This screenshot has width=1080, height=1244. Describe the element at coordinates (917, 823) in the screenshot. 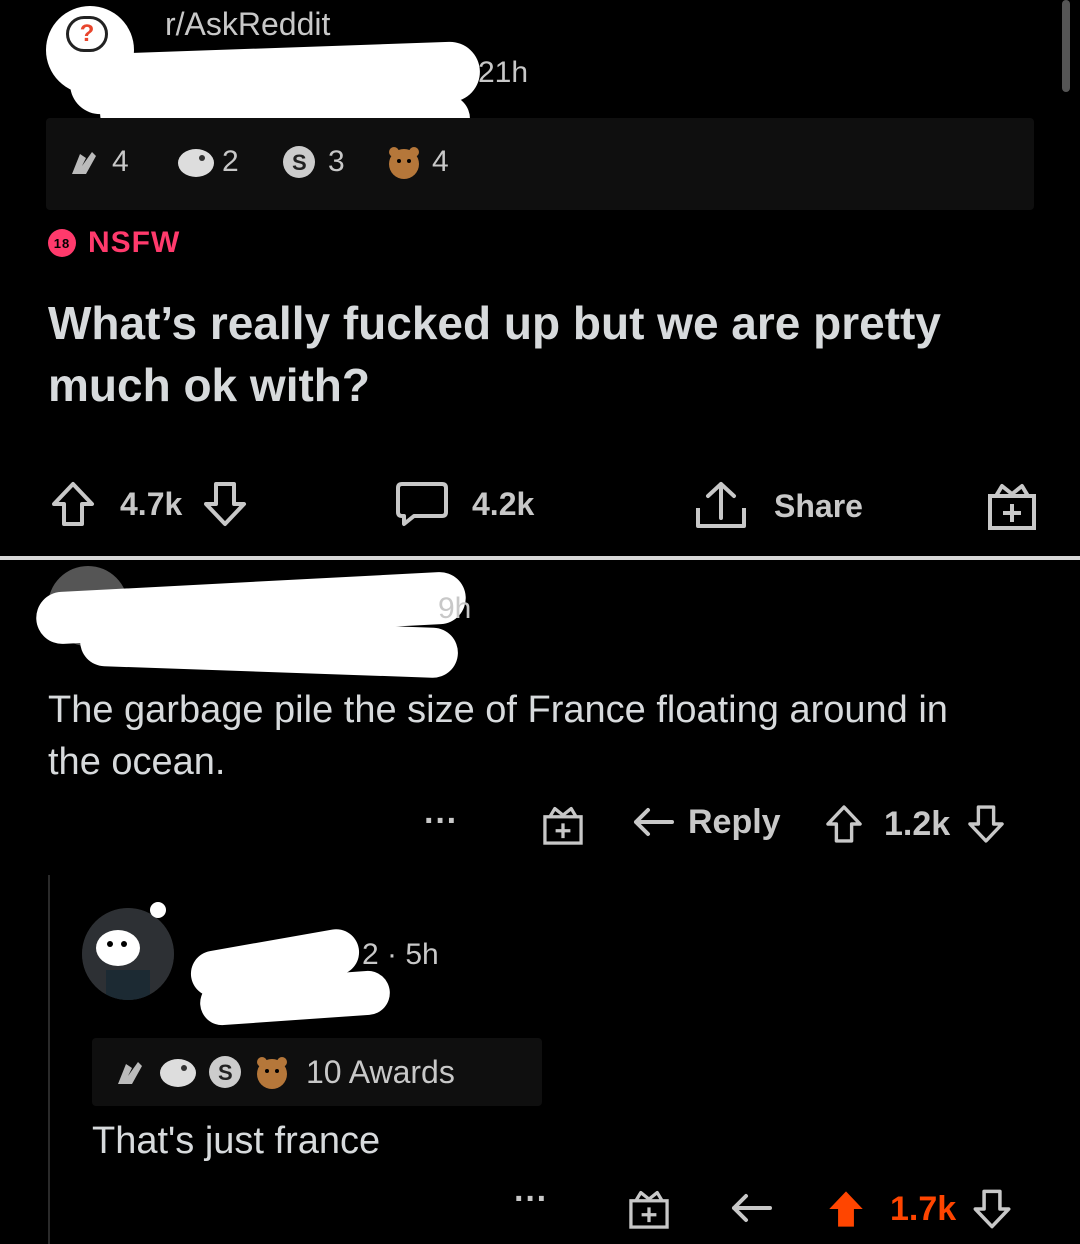

I see `comment-score: 1.2k` at that location.